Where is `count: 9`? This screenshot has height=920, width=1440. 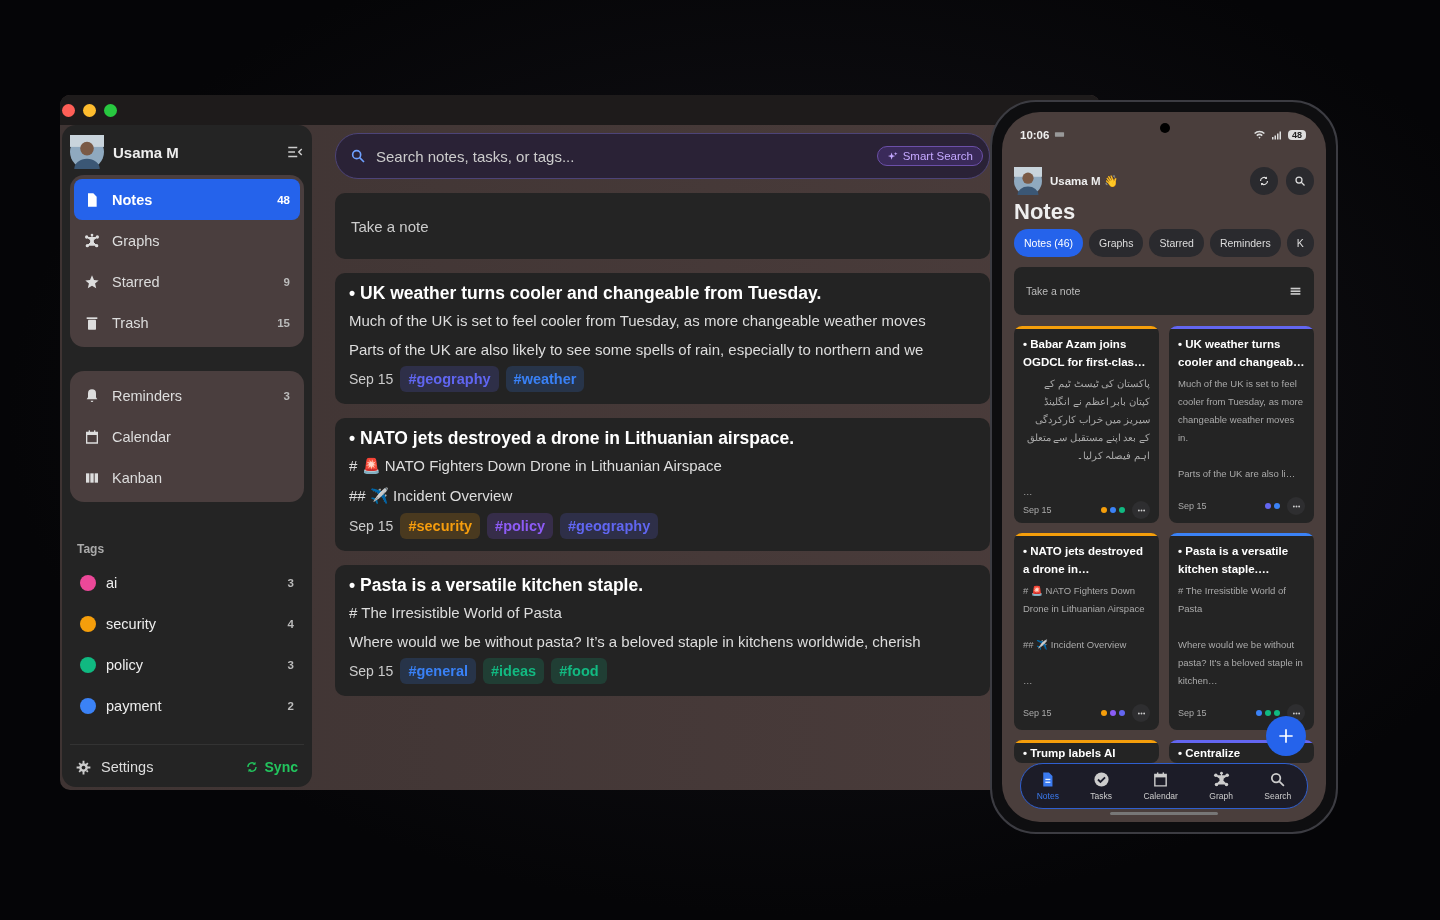 count: 9 is located at coordinates (286, 281).